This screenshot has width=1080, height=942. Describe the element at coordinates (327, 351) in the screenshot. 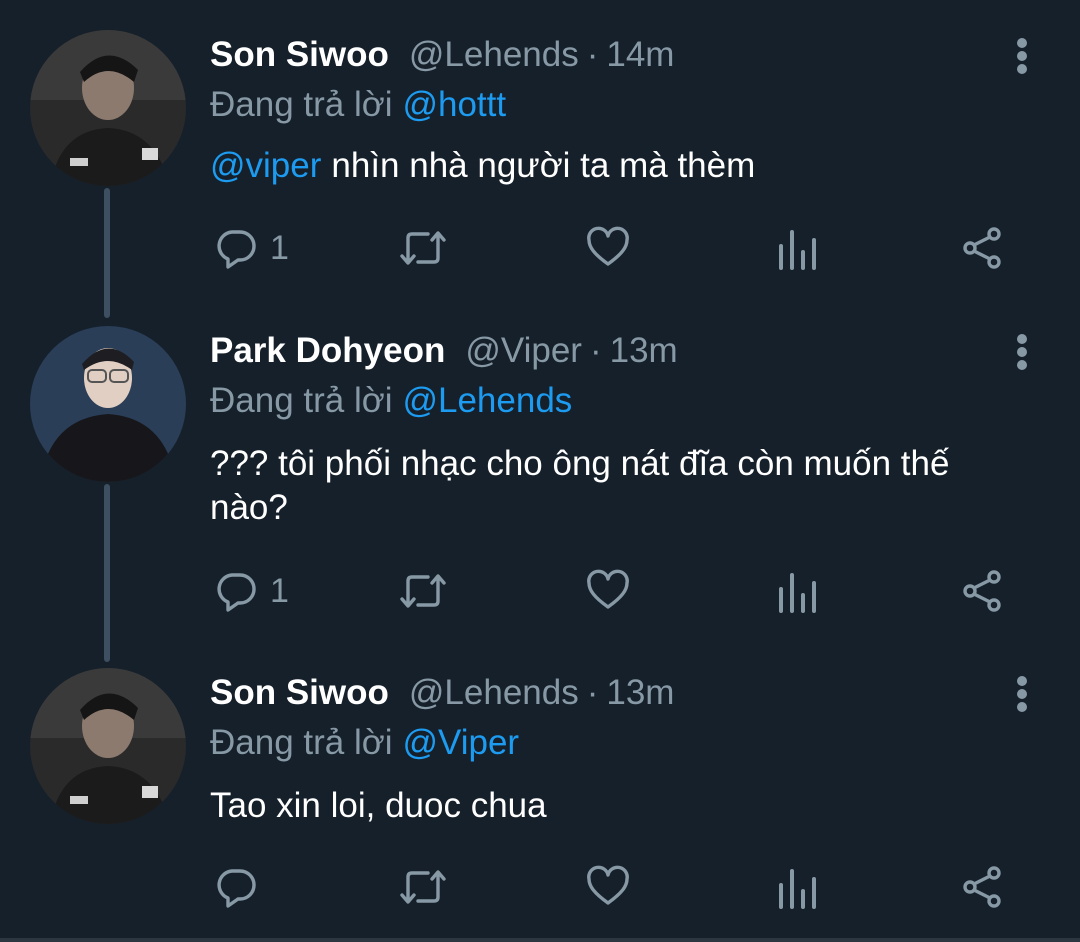

I see `author-name: Park Dohyeon` at that location.